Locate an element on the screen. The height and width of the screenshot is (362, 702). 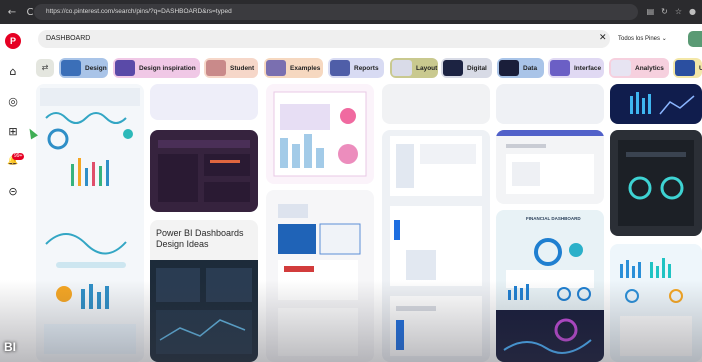
avatar is located at coordinates (695, 39).